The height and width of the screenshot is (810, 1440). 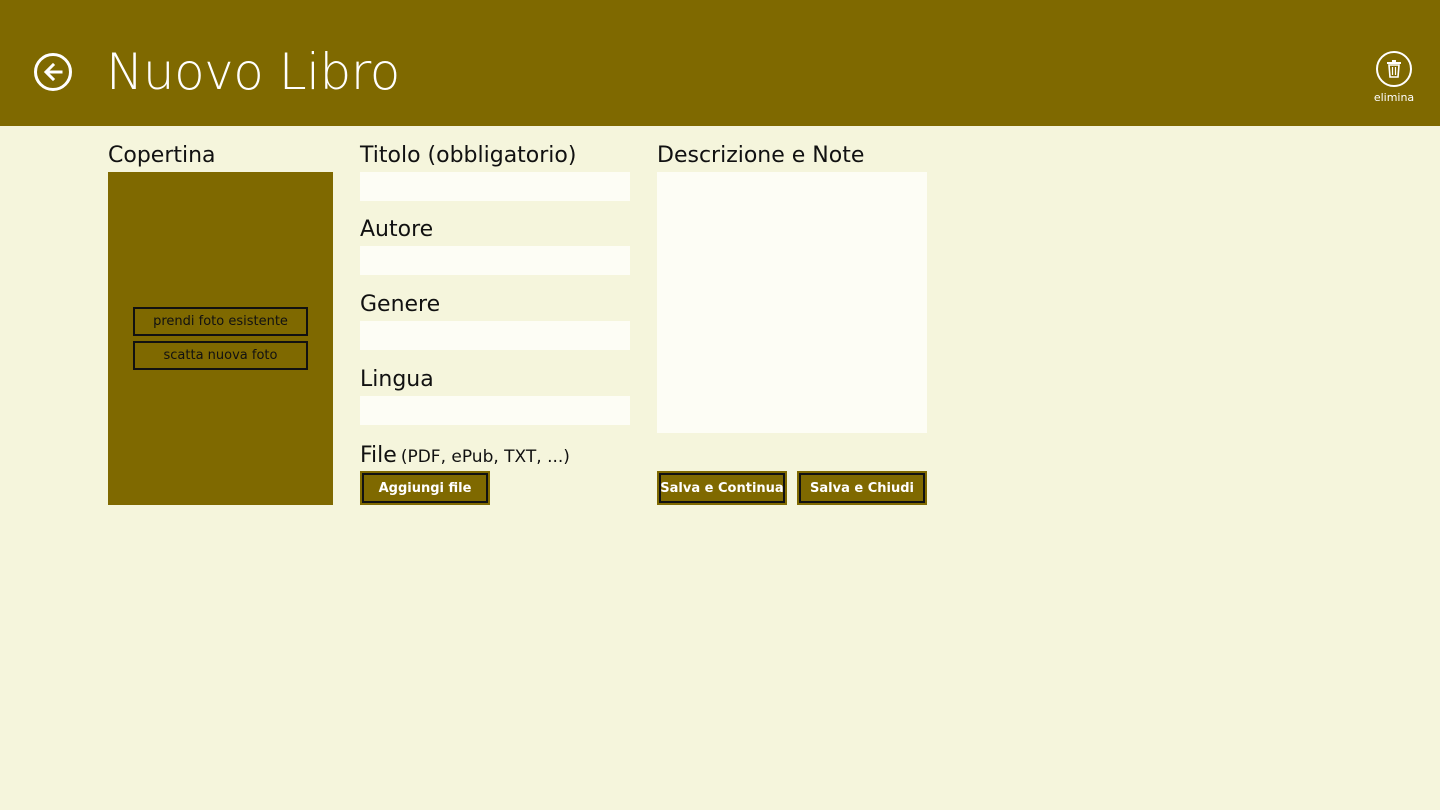 I want to click on take-new-photo-button: scatta nuova foto, so click(x=220, y=355).